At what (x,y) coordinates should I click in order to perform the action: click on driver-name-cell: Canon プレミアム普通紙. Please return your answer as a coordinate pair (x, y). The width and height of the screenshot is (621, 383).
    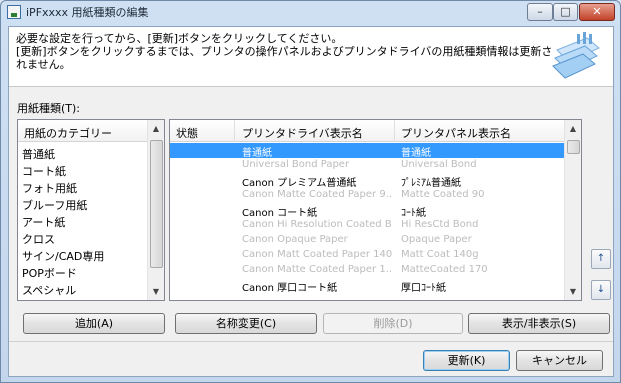
    Looking at the image, I should click on (299, 183).